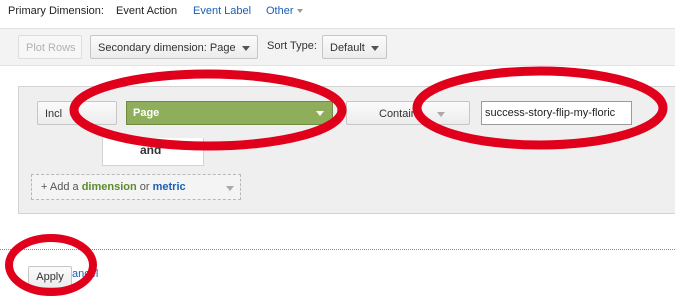 The height and width of the screenshot is (297, 675). I want to click on annotation-ellipse-dimension, so click(208, 110).